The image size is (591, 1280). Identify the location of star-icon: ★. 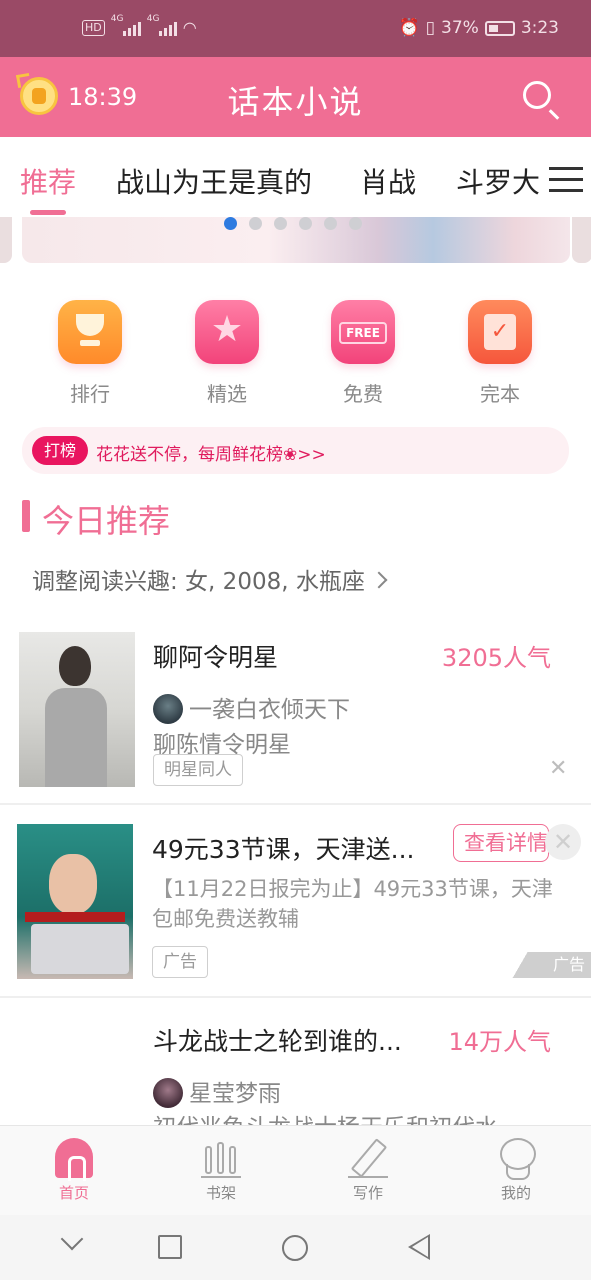
(227, 332).